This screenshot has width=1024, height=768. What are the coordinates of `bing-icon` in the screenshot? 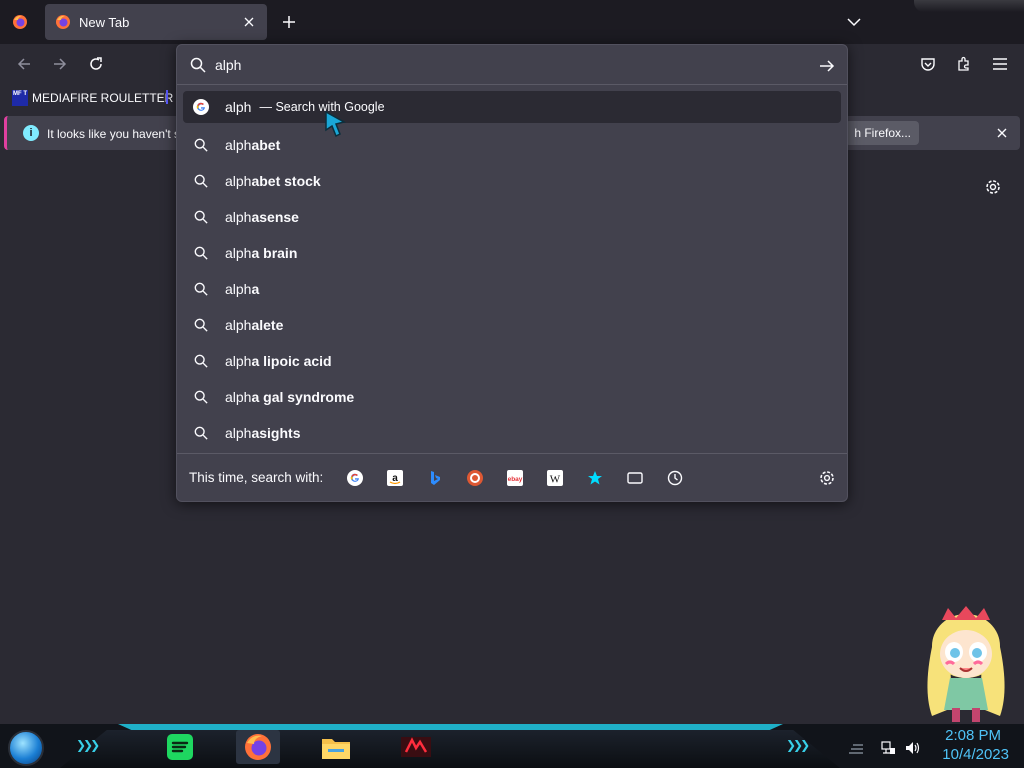 It's located at (435, 478).